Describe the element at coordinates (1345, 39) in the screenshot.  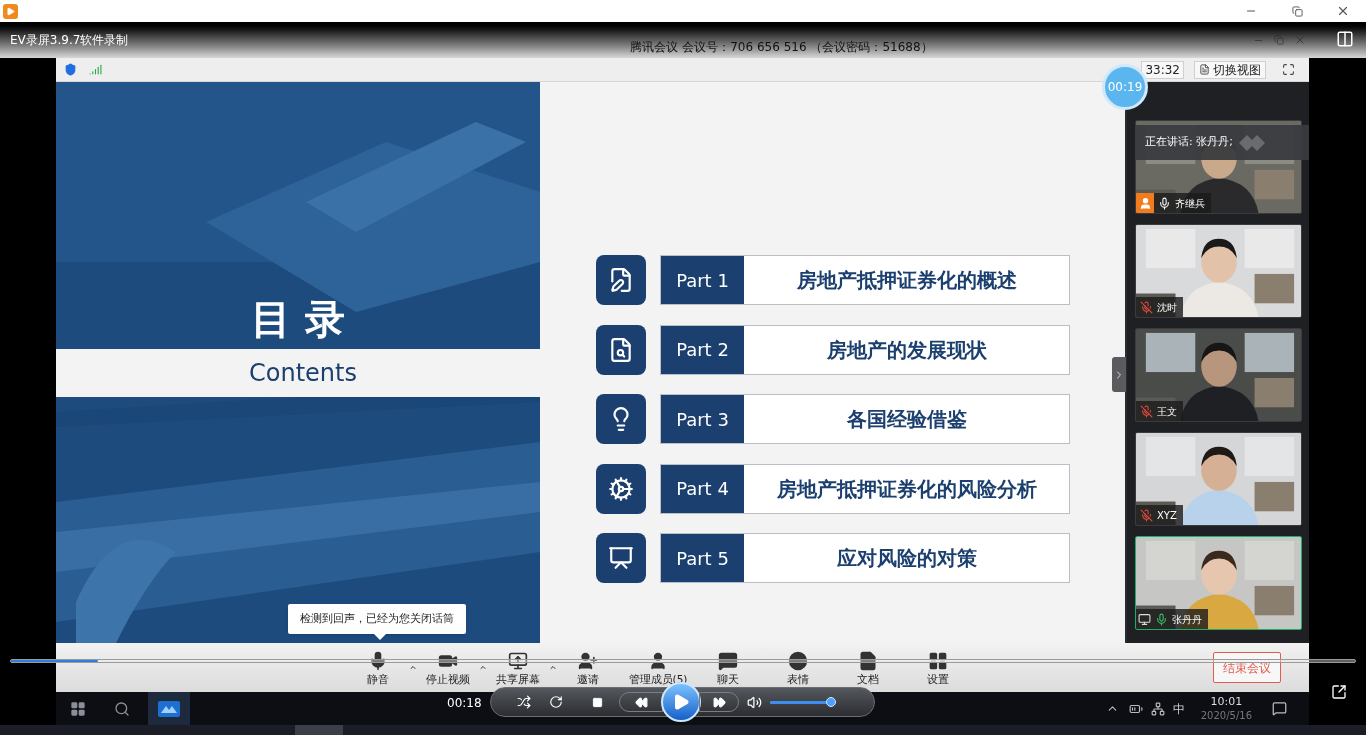
I see `layout-icon` at that location.